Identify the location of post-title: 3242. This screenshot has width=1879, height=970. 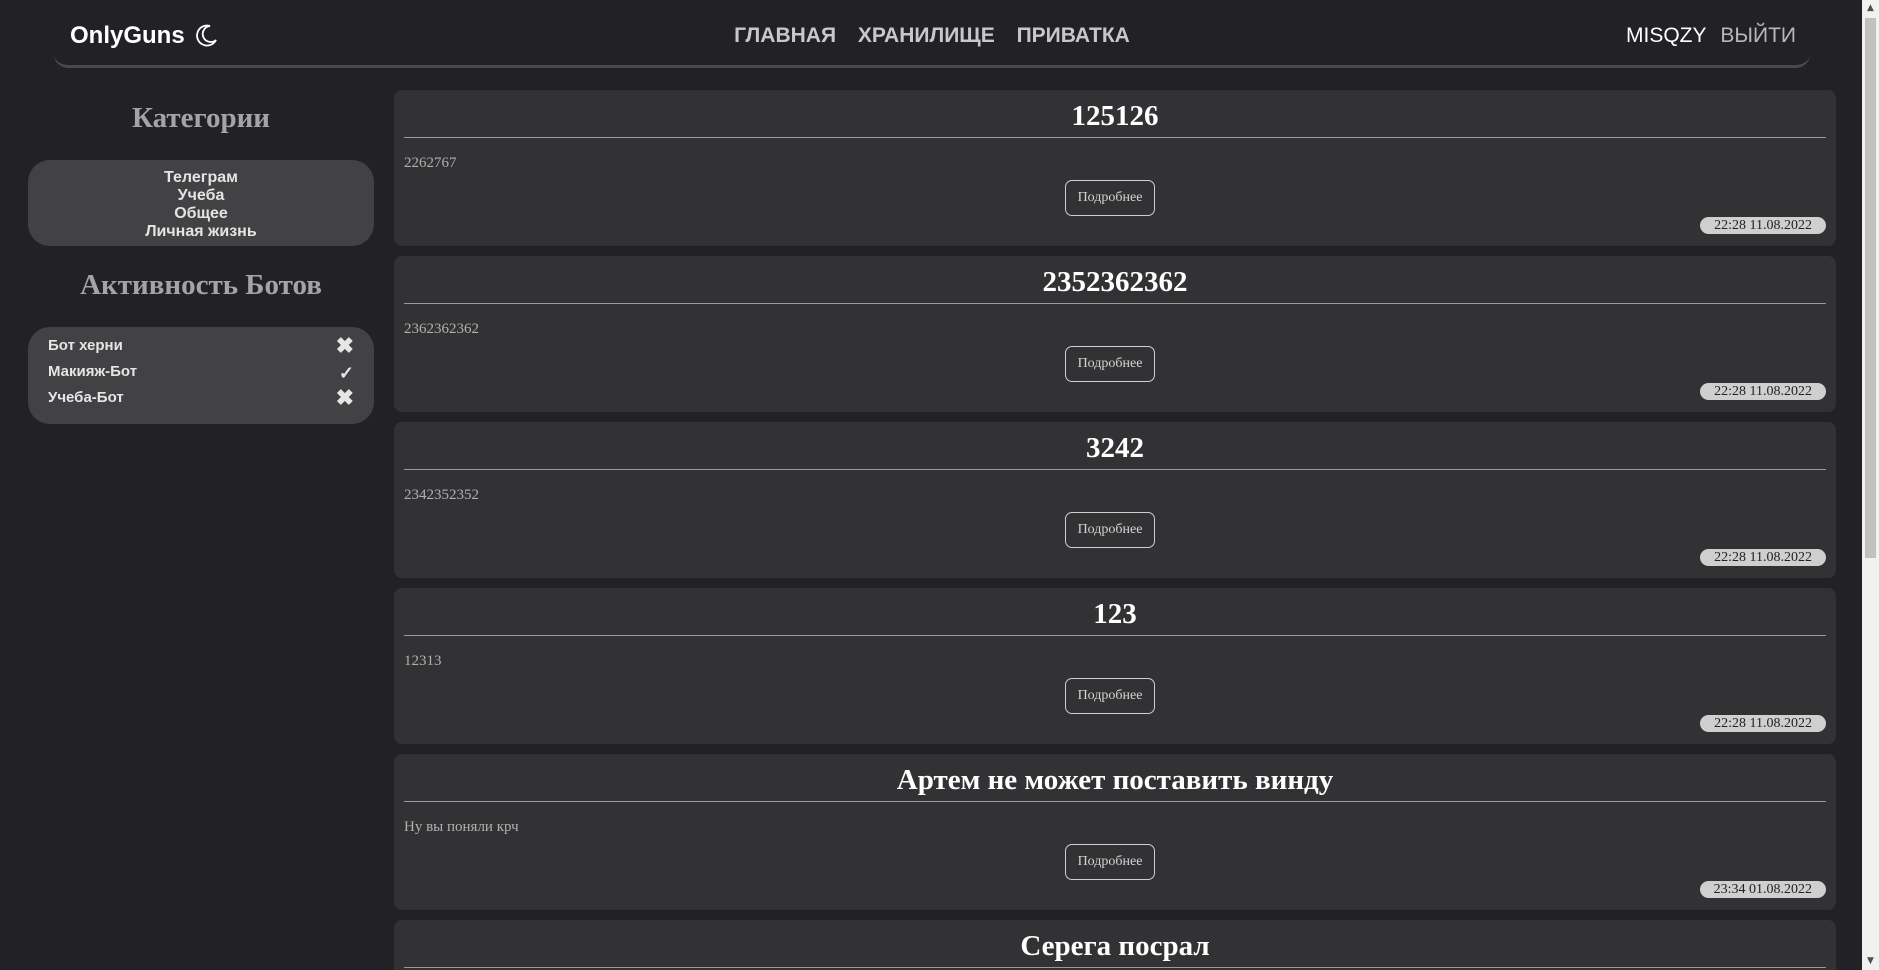
(1115, 450).